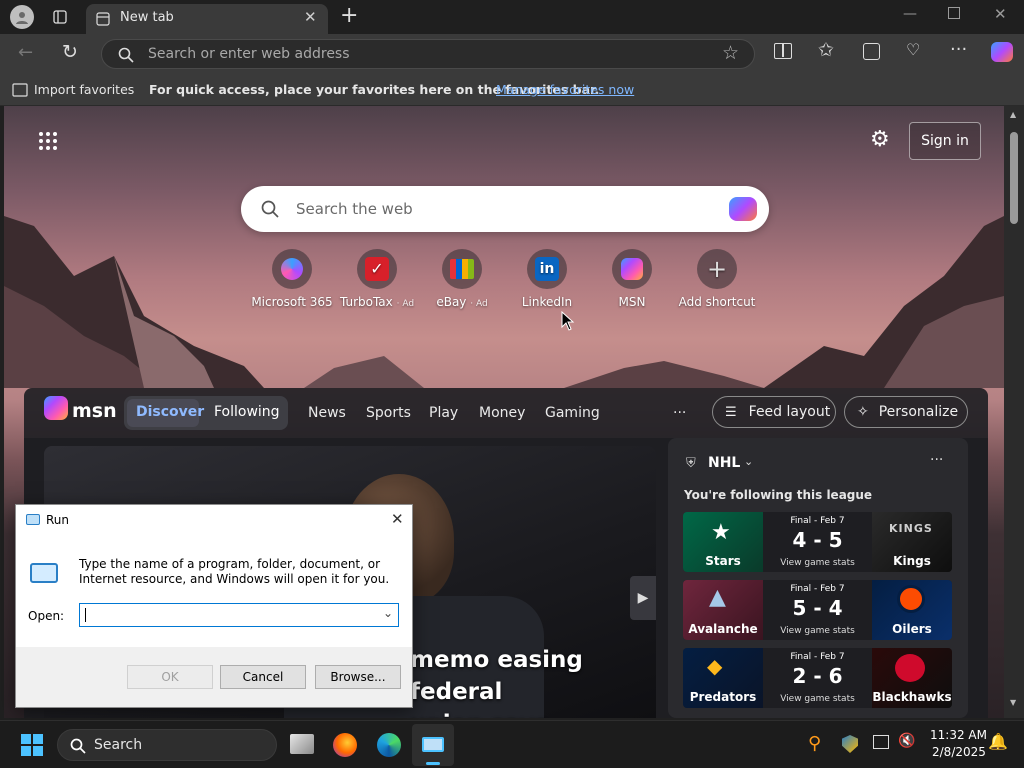 Image resolution: width=1024 pixels, height=768 pixels. I want to click on settings-gear-icon: ⚙, so click(880, 139).